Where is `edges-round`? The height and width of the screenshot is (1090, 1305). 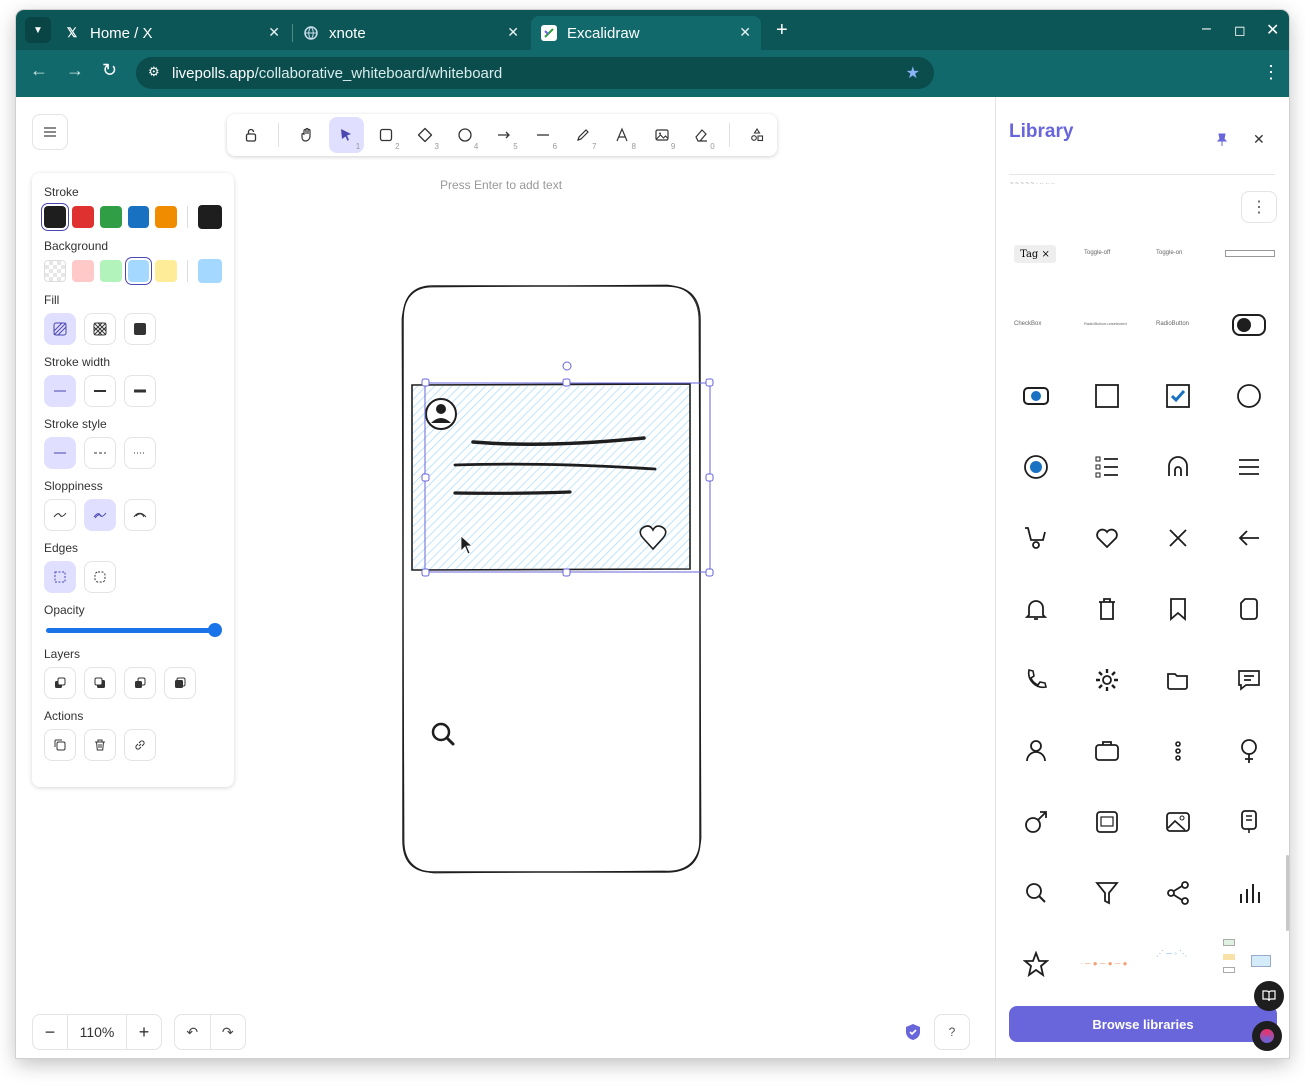 edges-round is located at coordinates (100, 577).